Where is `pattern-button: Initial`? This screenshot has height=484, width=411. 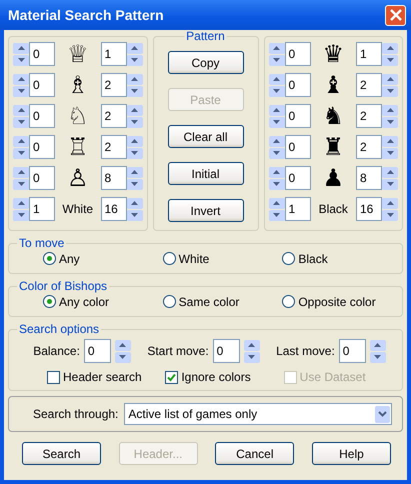
pattern-button: Initial is located at coordinates (206, 173).